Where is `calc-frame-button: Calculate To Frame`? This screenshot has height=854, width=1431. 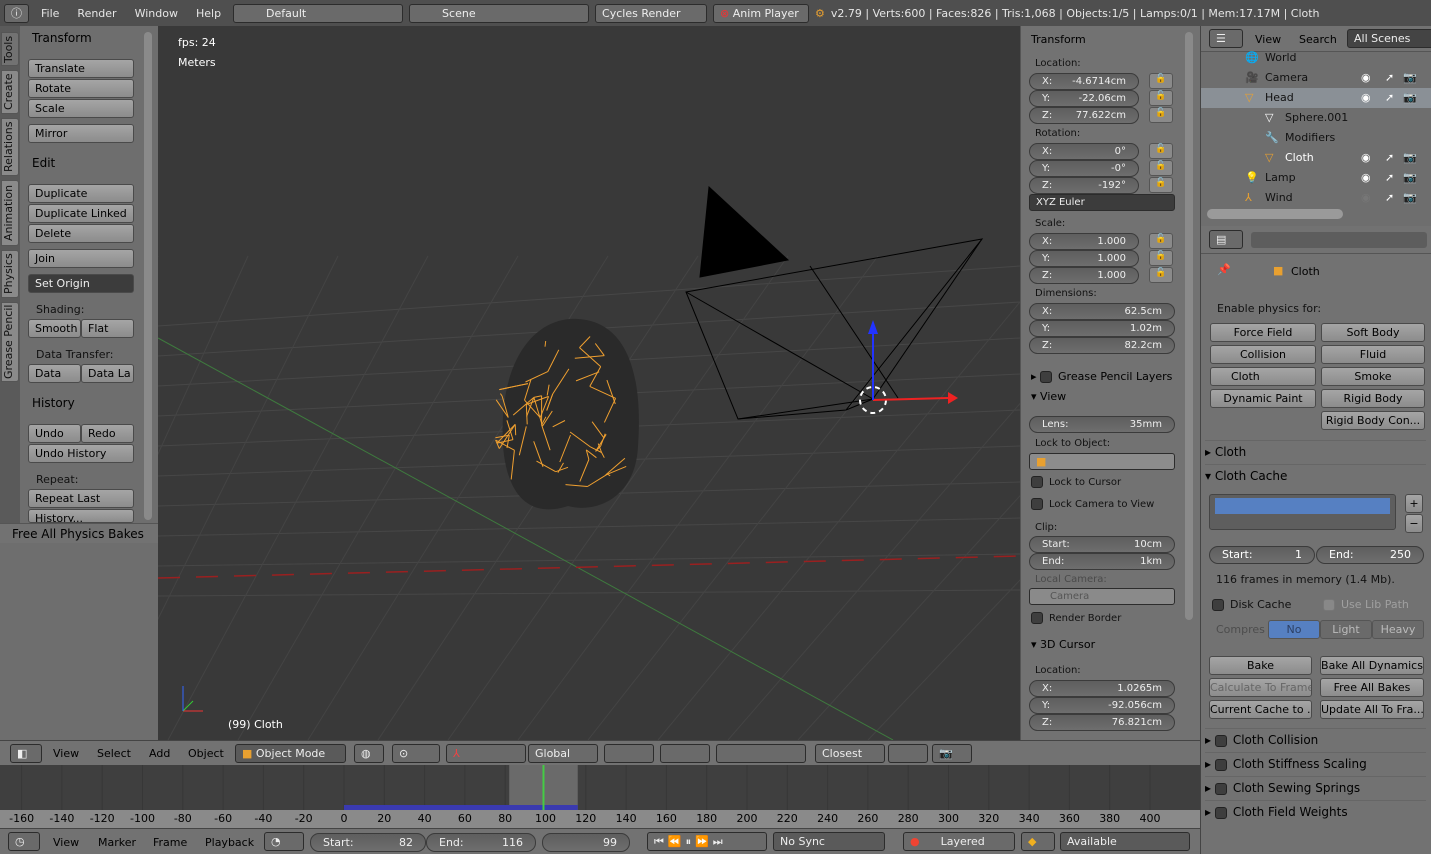 calc-frame-button: Calculate To Frame is located at coordinates (1260, 687).